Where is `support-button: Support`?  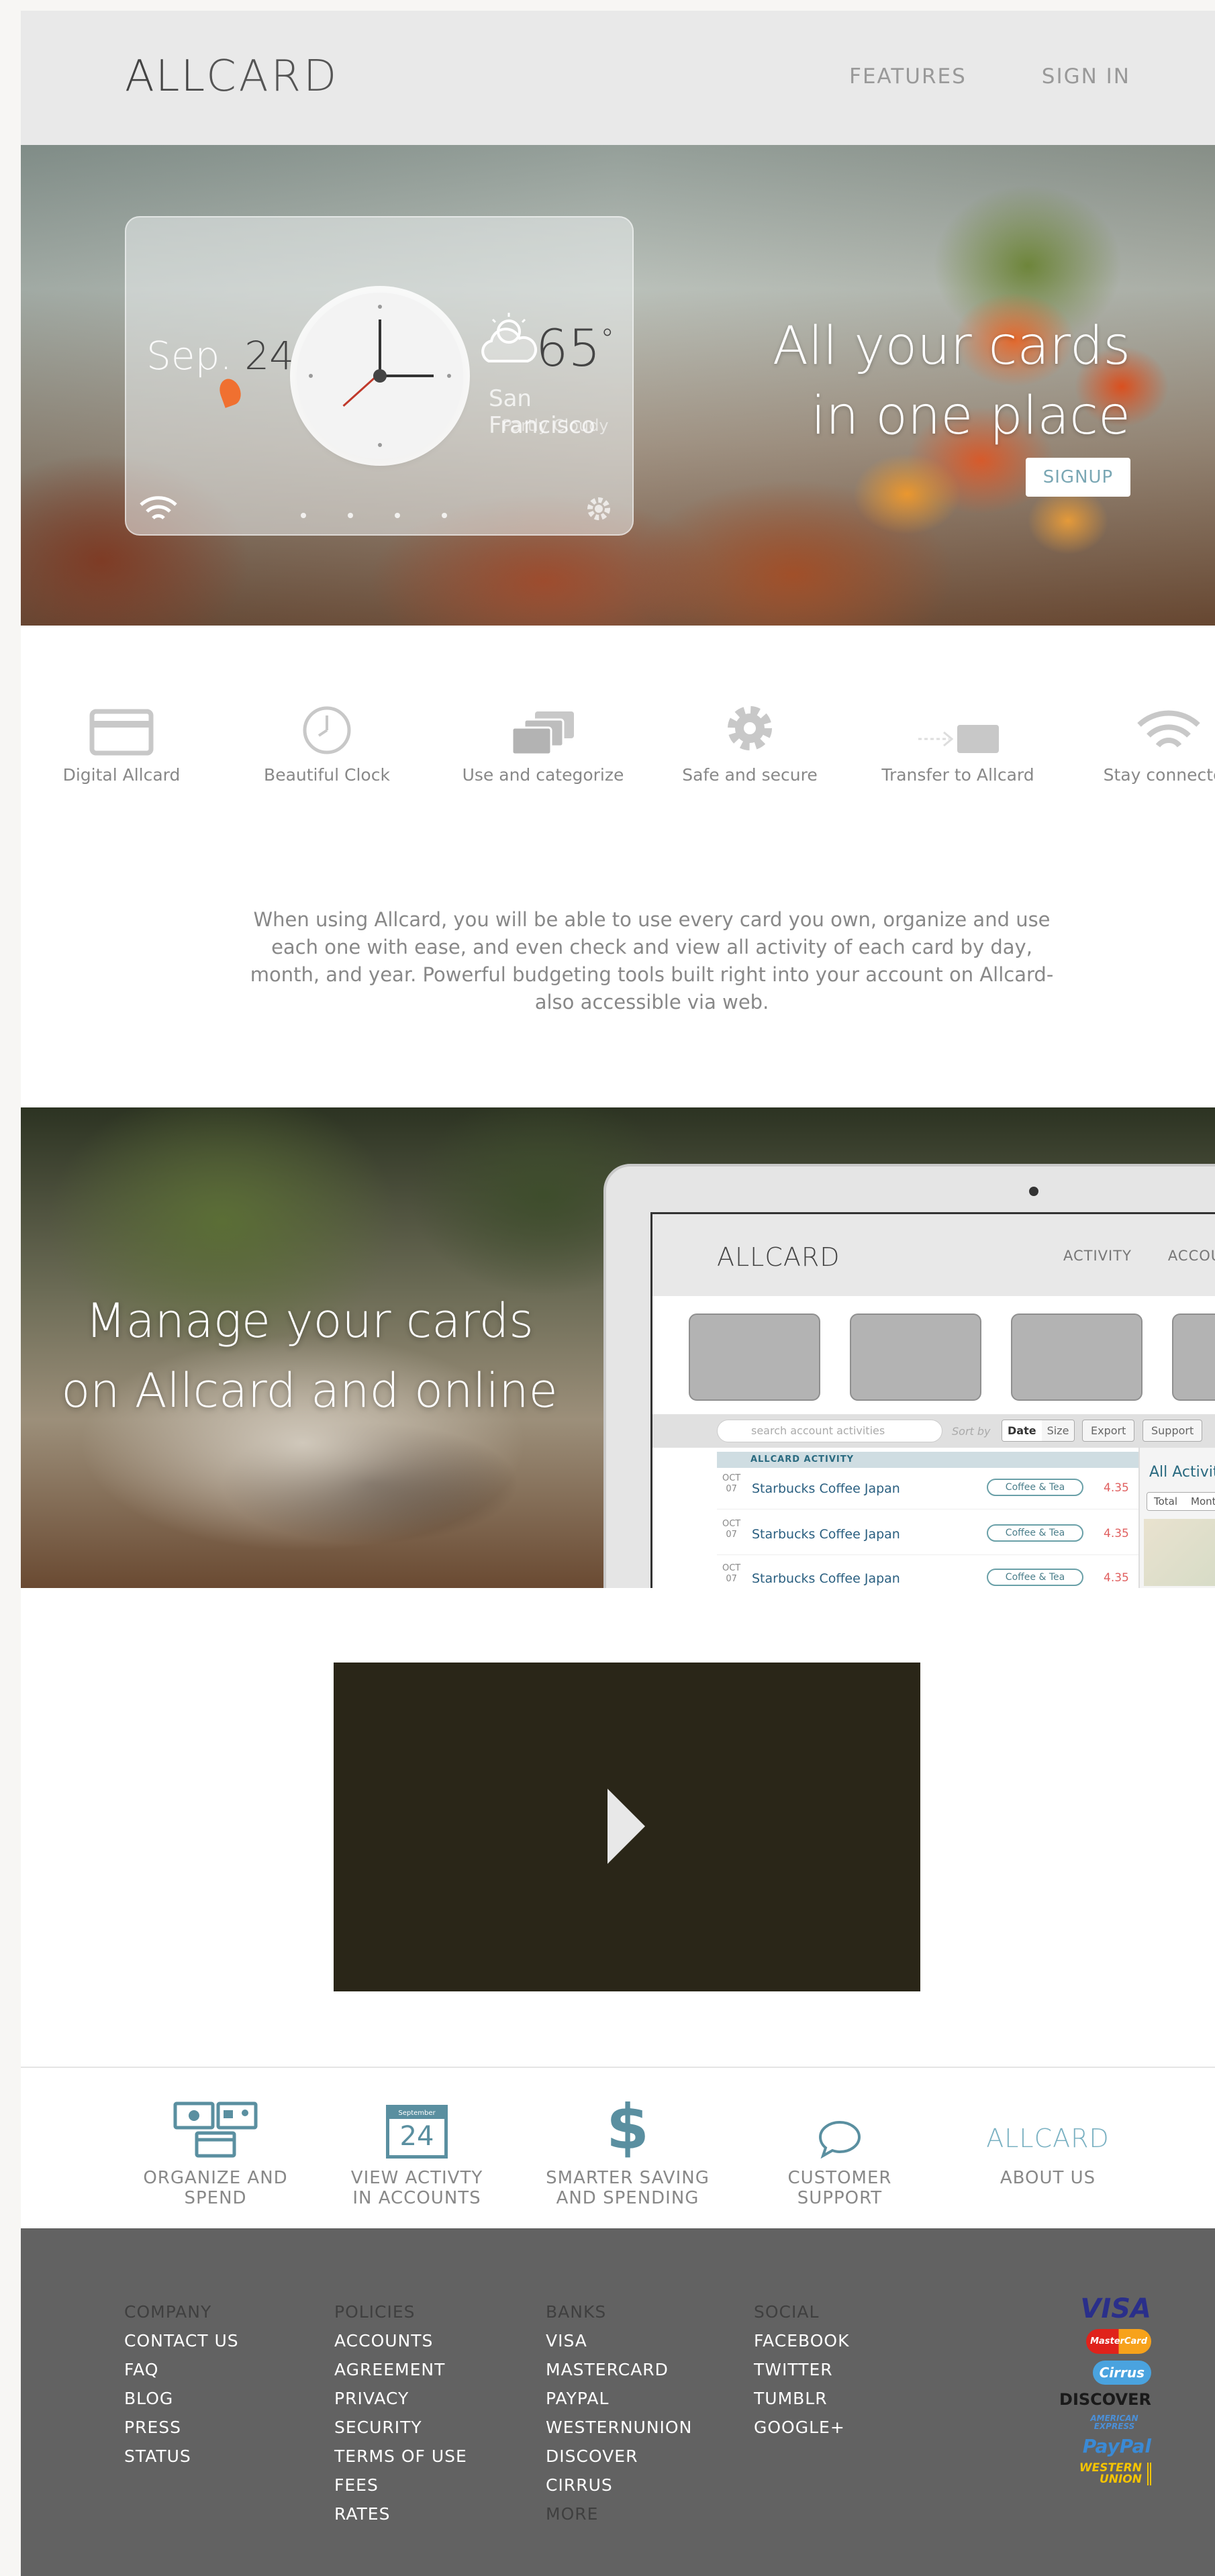
support-button: Support is located at coordinates (1173, 1431).